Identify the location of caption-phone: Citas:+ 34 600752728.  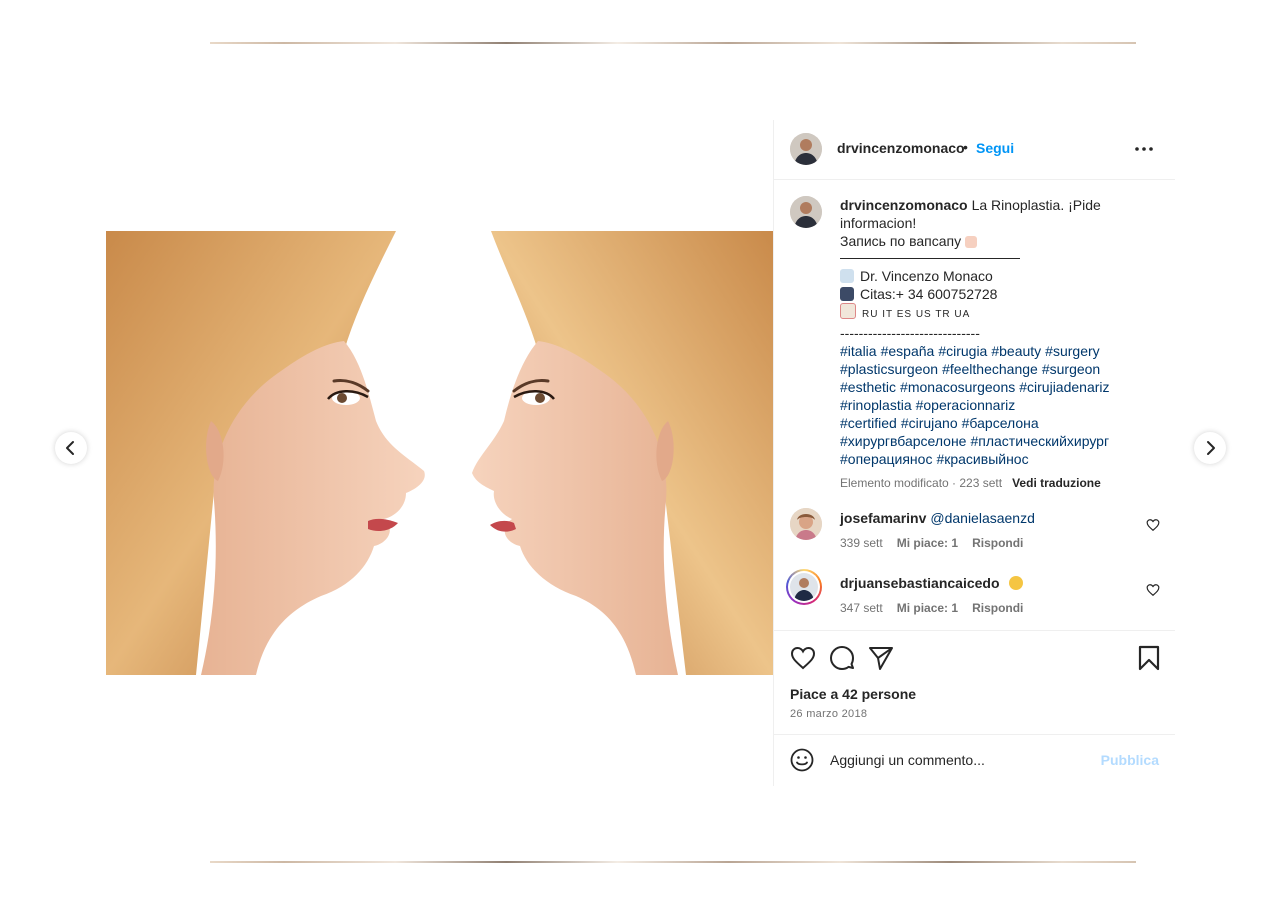
(929, 294).